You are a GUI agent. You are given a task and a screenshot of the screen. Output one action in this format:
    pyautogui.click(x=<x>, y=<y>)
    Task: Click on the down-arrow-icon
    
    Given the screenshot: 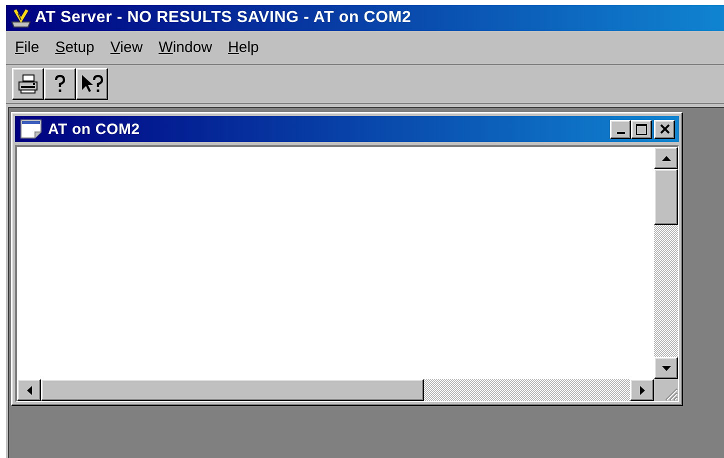 What is the action you would take?
    pyautogui.click(x=666, y=368)
    